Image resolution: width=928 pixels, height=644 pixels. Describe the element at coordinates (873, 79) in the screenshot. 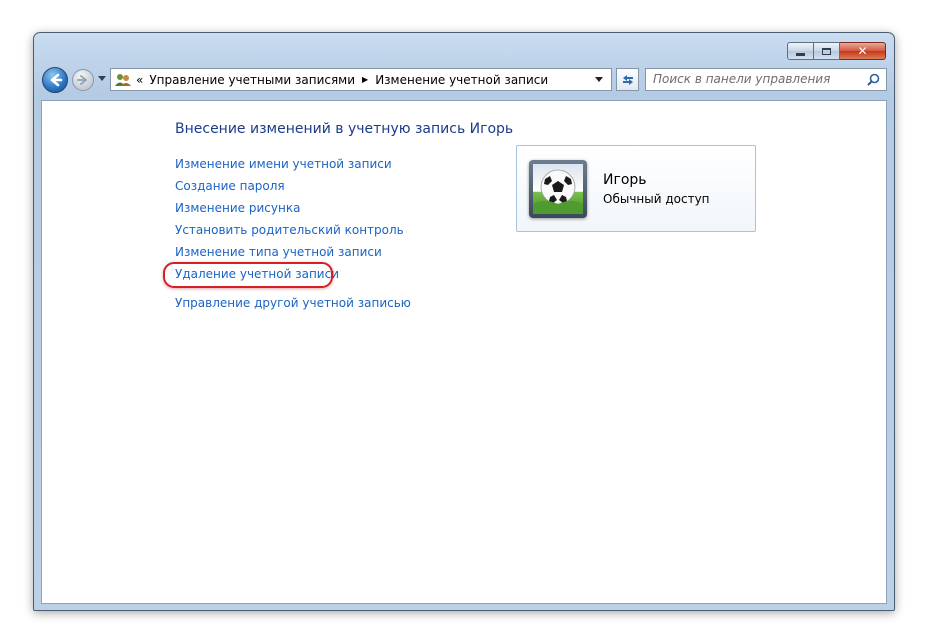

I see `search-icon` at that location.